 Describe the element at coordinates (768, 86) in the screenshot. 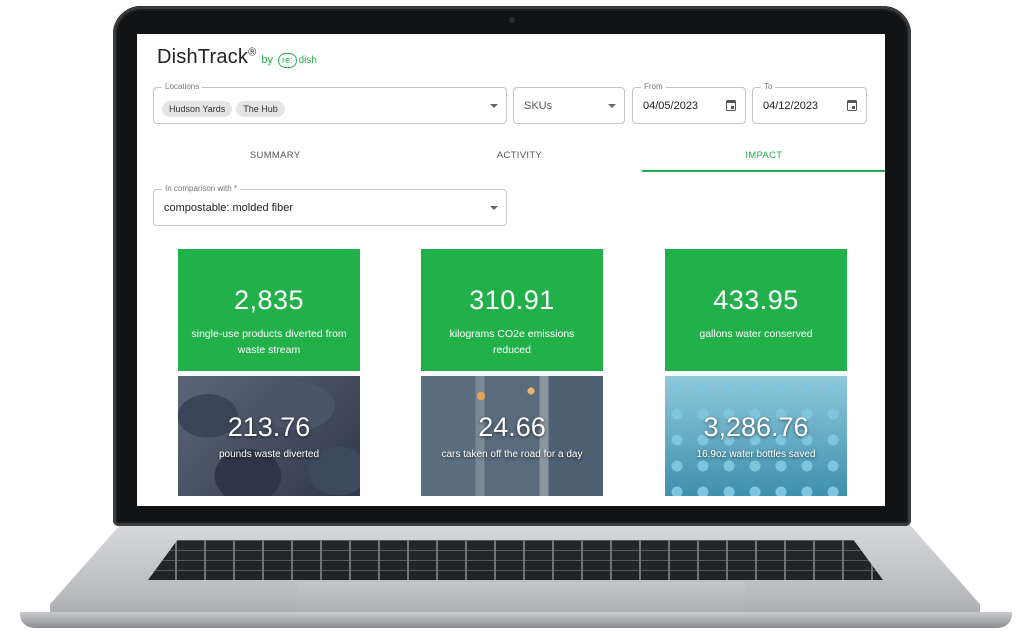

I see `to-label: To` at that location.